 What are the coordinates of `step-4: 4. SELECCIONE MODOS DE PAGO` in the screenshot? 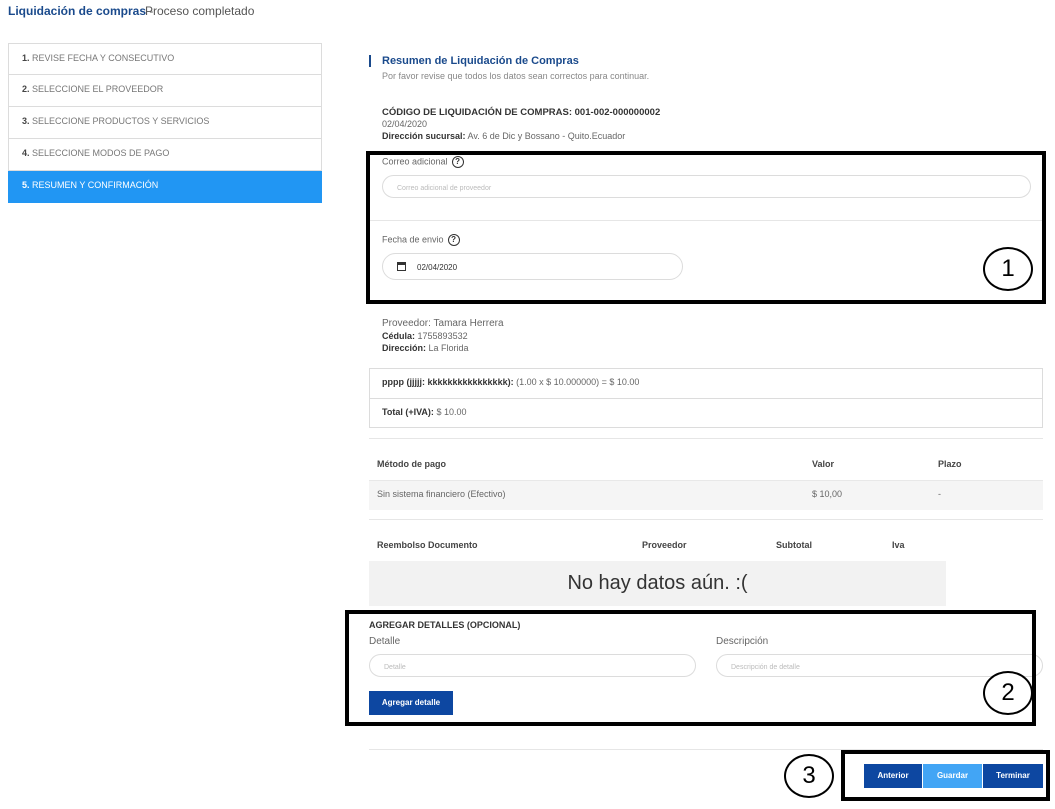 It's located at (165, 155).